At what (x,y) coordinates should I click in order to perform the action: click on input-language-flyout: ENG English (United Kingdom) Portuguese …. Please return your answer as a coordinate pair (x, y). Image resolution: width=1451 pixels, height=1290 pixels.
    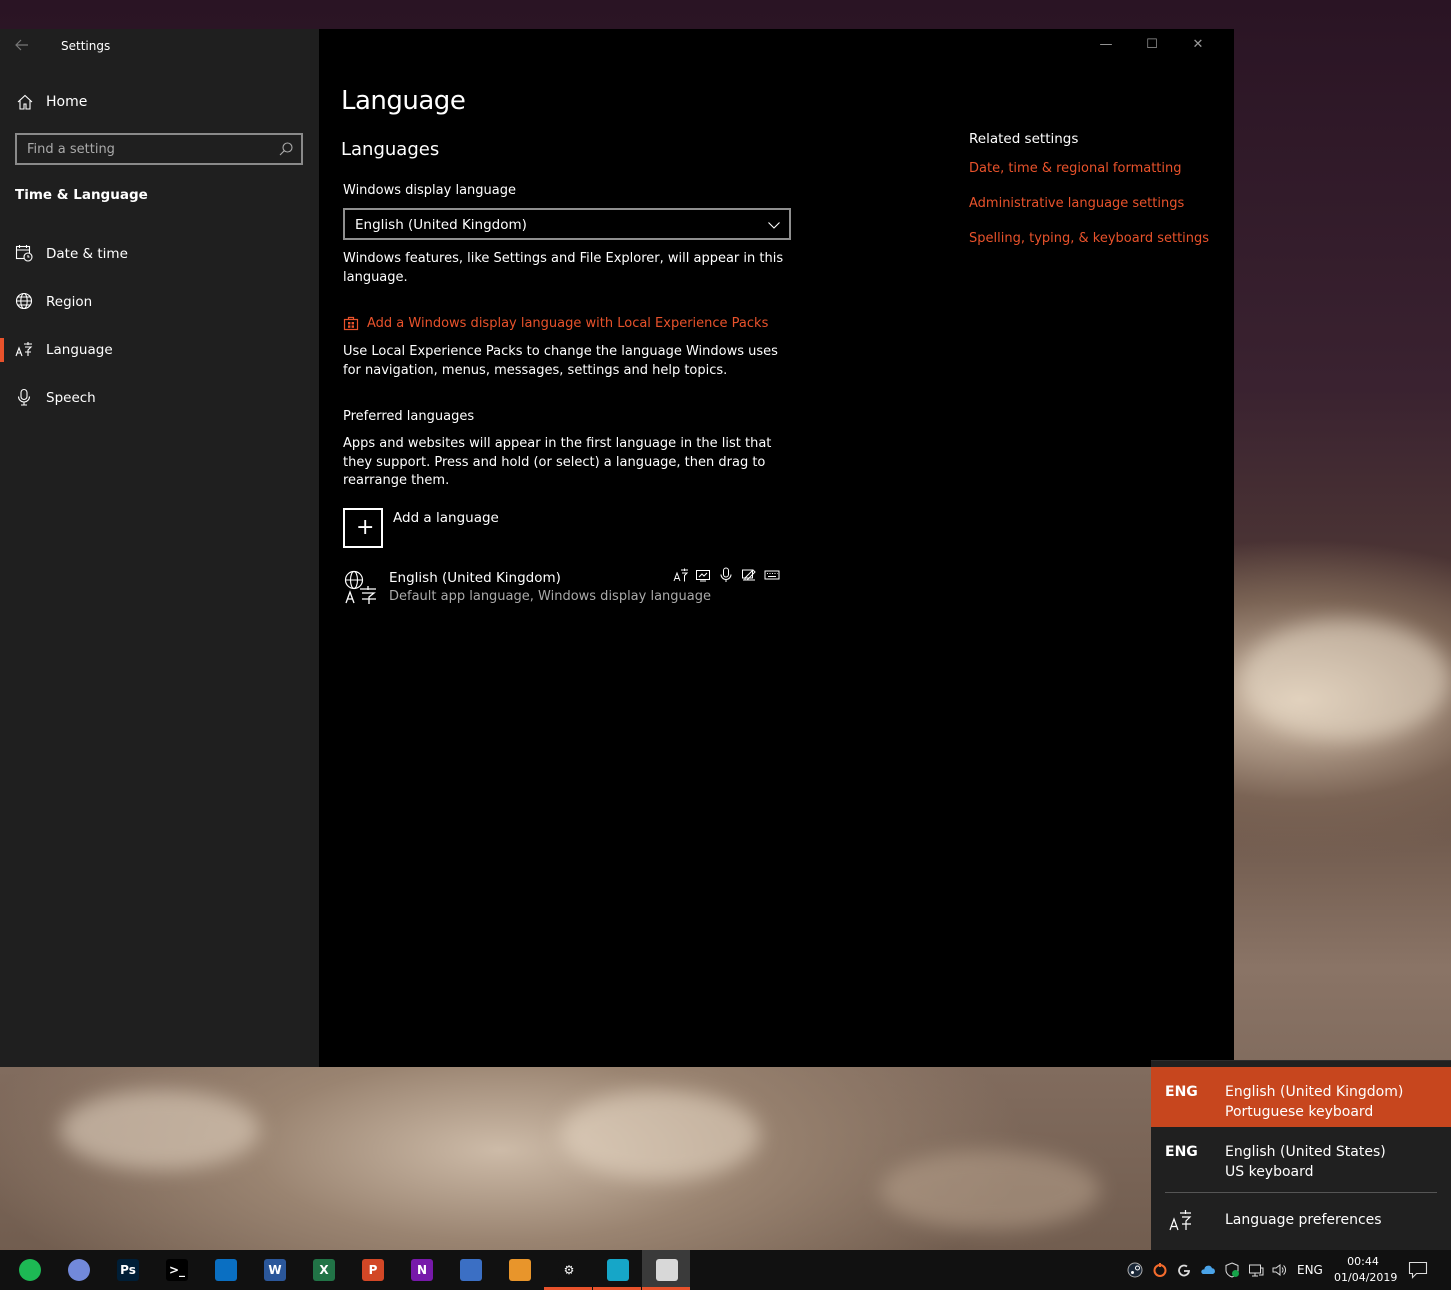
    Looking at the image, I should click on (1301, 1155).